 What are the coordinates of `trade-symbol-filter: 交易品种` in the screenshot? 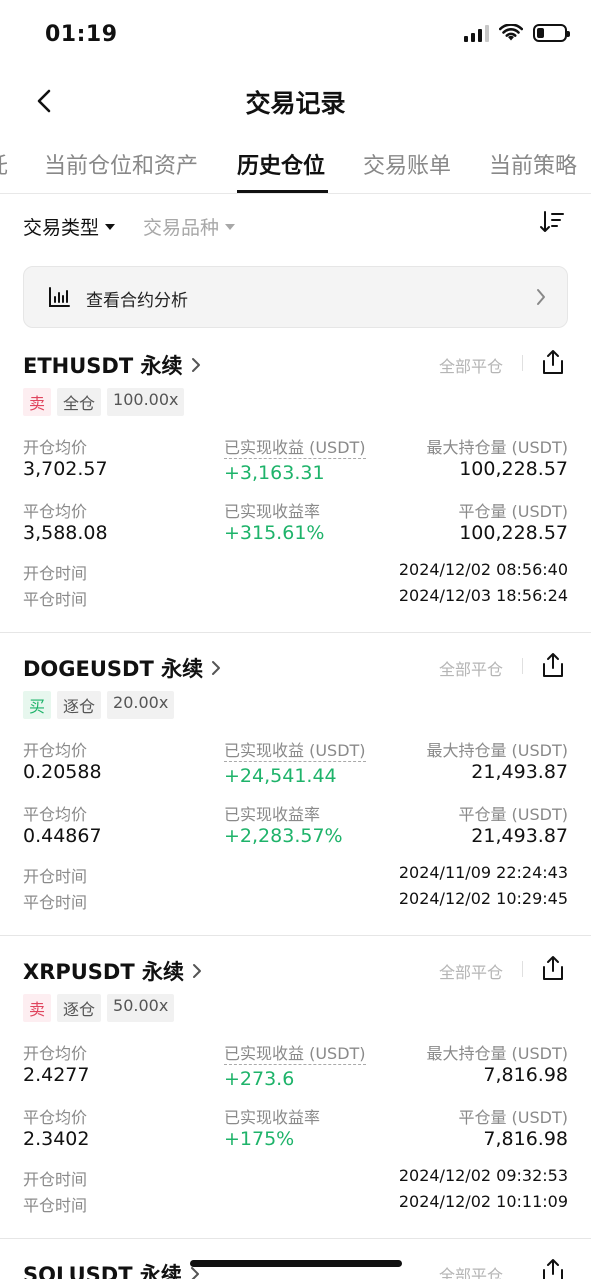 It's located at (189, 226).